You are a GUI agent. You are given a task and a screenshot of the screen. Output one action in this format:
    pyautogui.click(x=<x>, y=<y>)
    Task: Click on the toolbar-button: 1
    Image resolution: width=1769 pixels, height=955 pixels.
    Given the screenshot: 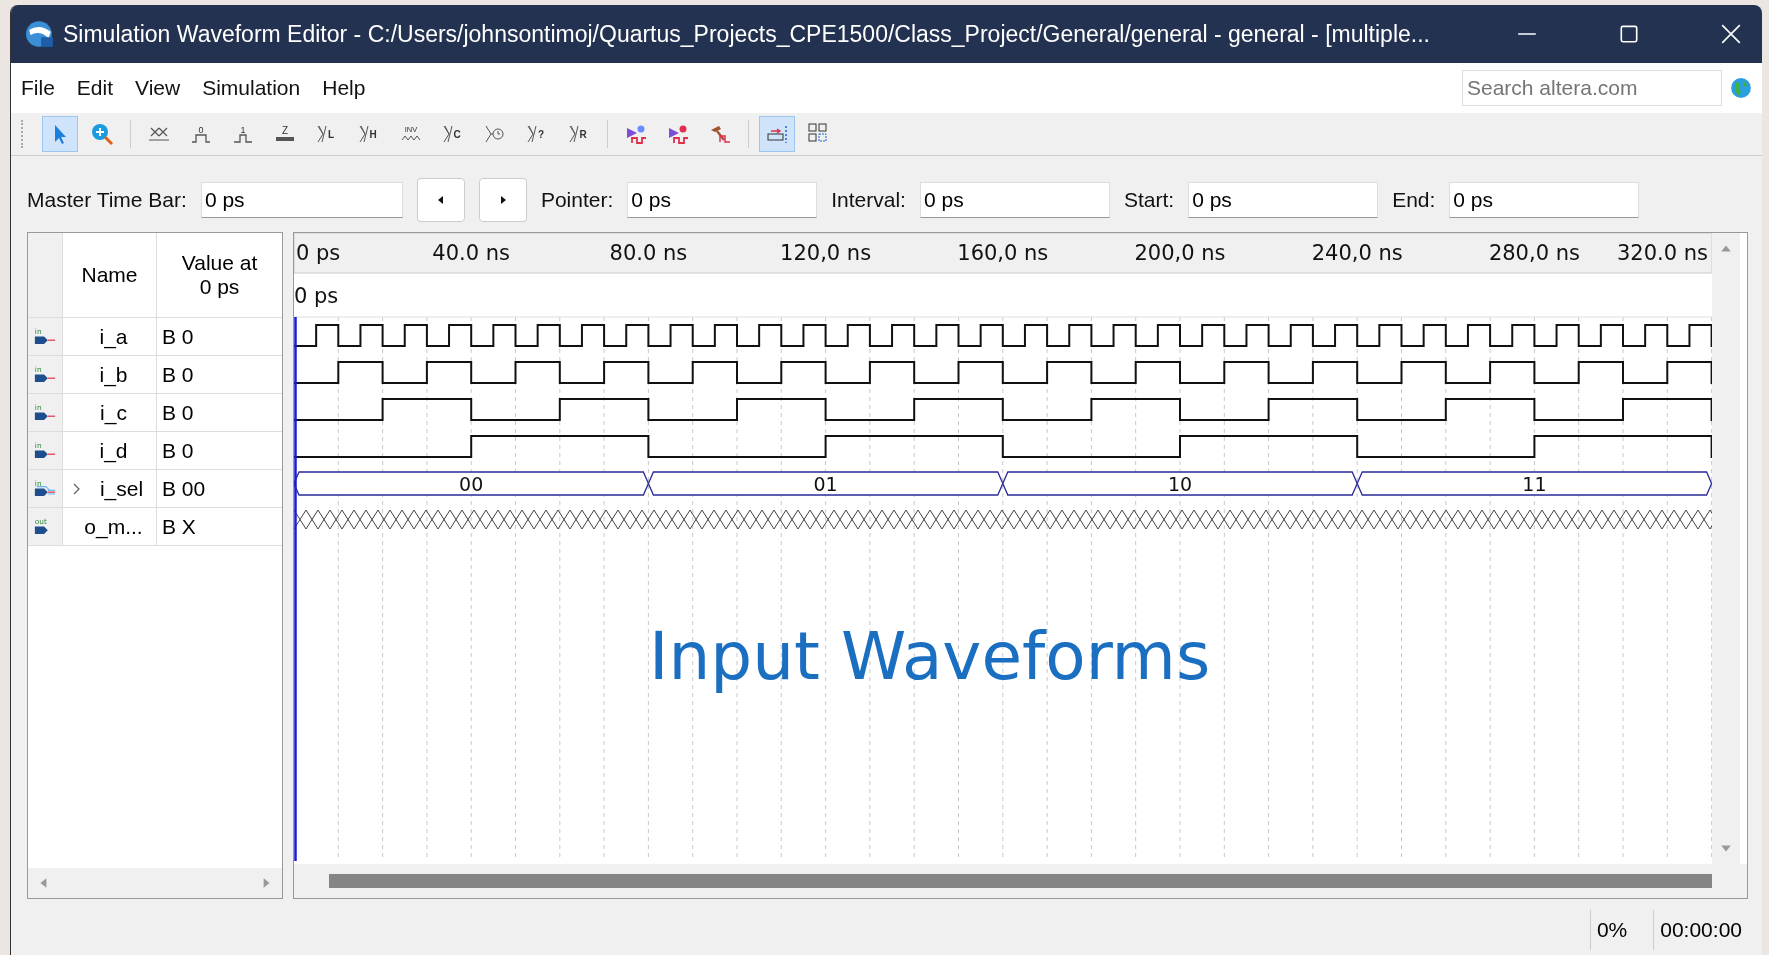 What is the action you would take?
    pyautogui.click(x=243, y=134)
    